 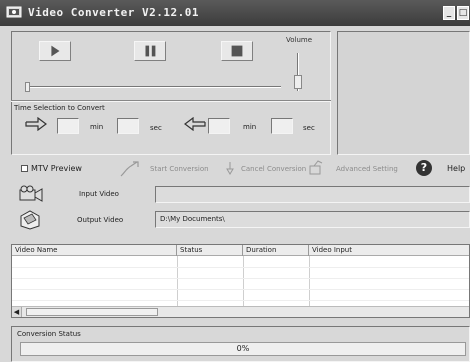 I want to click on table-header: Video Name Status Duration Video Input, so click(x=240, y=250).